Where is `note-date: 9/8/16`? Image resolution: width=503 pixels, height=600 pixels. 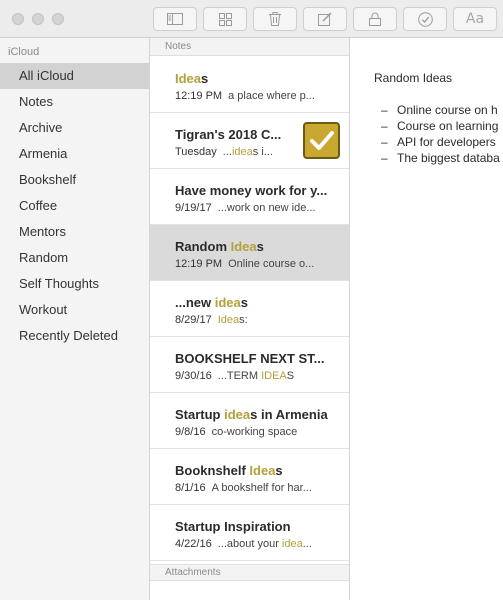 note-date: 9/8/16 is located at coordinates (190, 432).